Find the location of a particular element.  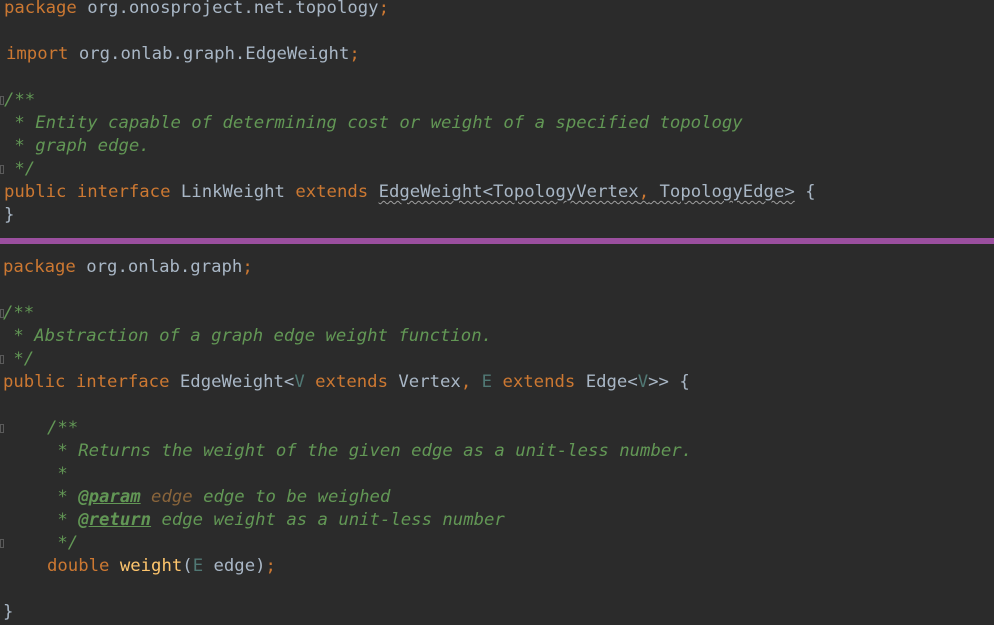

super-type: EdgeWeight<TopologyVertex is located at coordinates (509, 192).